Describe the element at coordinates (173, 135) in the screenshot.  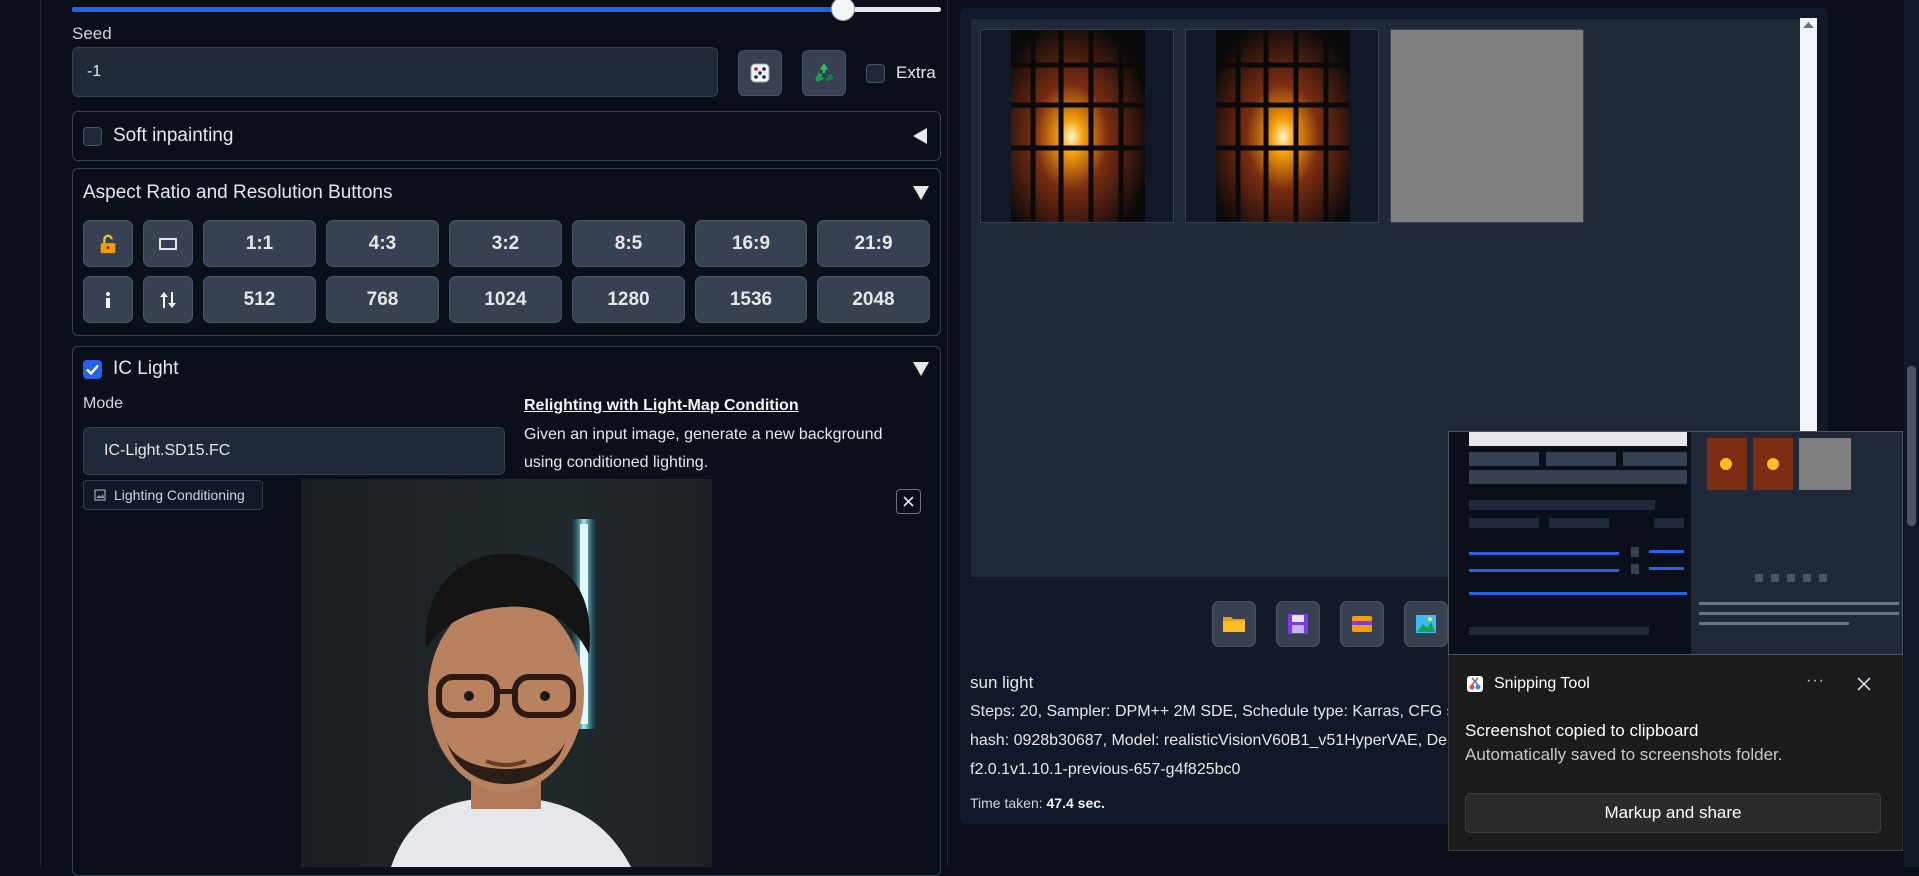
I see `soft-inpainting-title: Soft inpainting` at that location.